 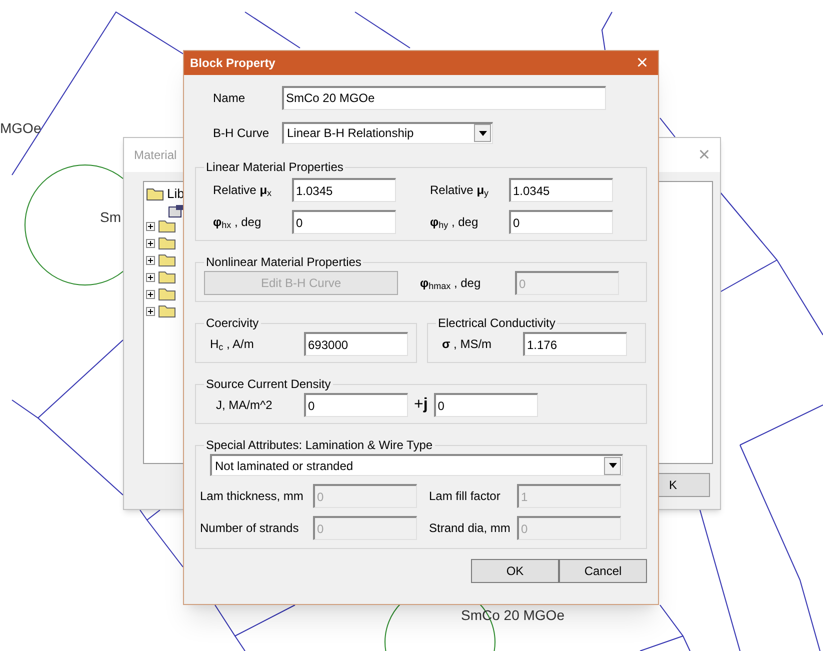 I want to click on group-title: Coercivity, so click(x=232, y=323).